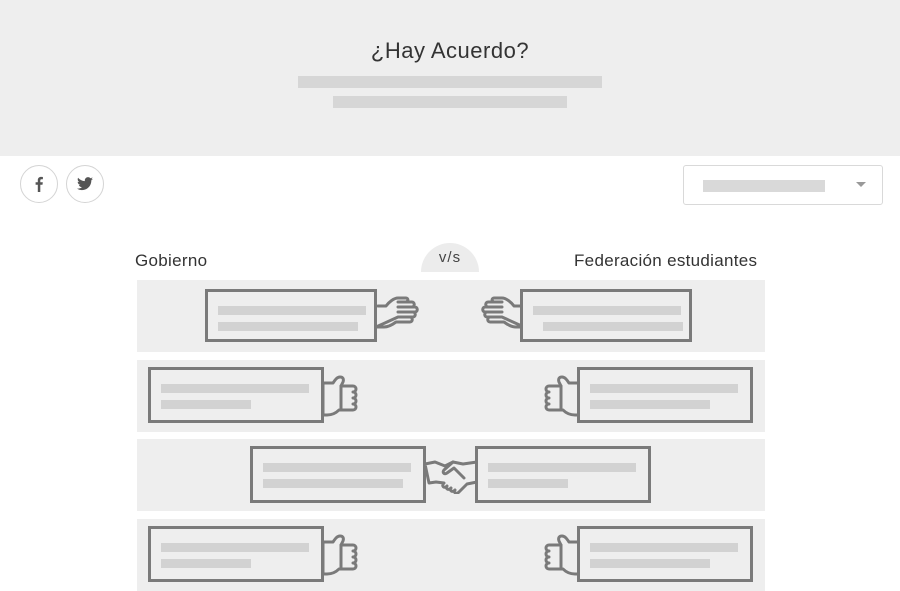 The width and height of the screenshot is (900, 591). Describe the element at coordinates (666, 260) in the screenshot. I see `right-side-label: Federación estudiantes` at that location.